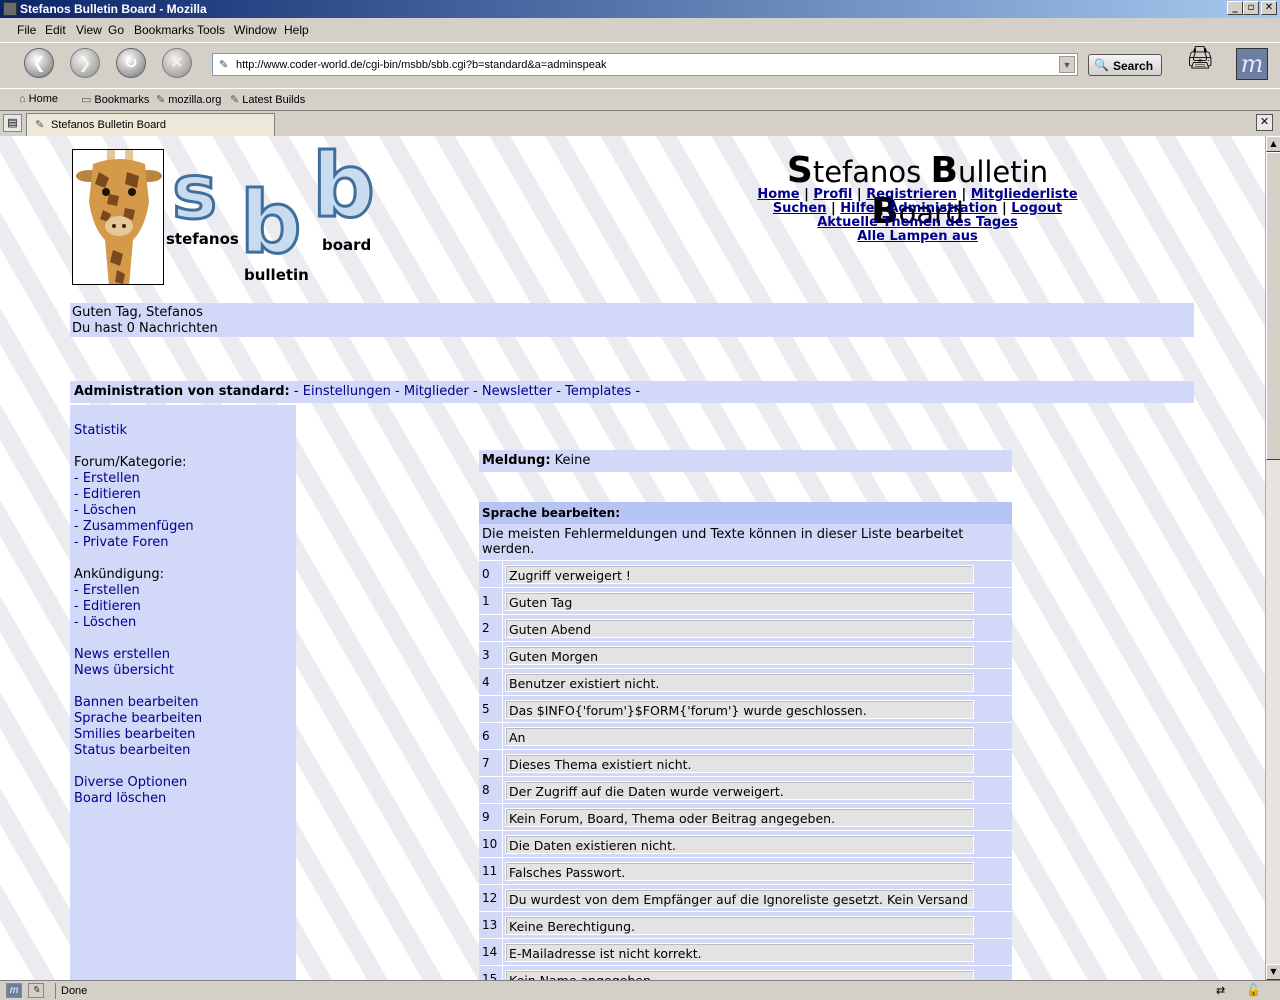 The height and width of the screenshot is (1000, 1280). What do you see at coordinates (739, 871) in the screenshot?
I see `language-entry-input: Falsches Passwort.` at bounding box center [739, 871].